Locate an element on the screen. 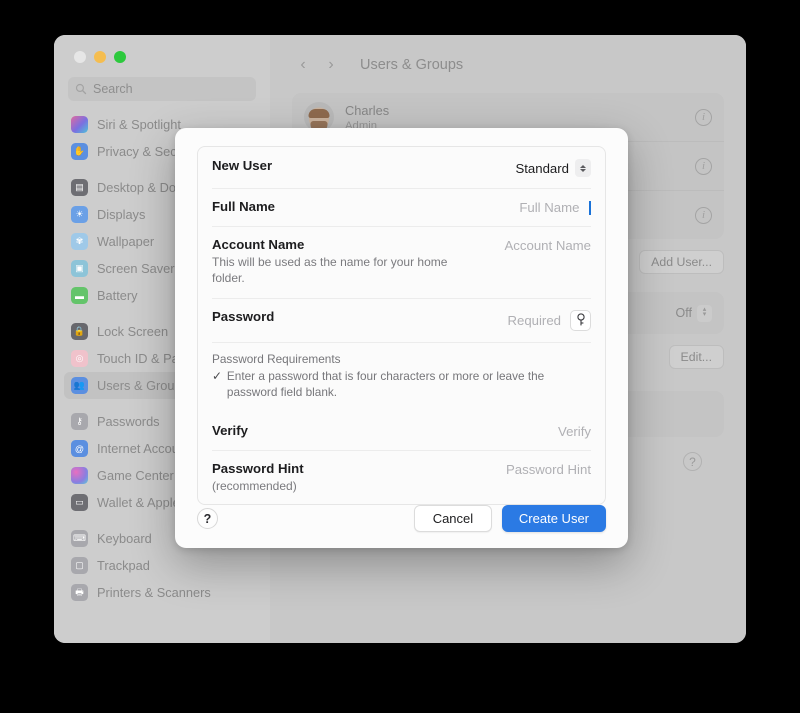 Image resolution: width=800 pixels, height=713 pixels. user-name: Charles is located at coordinates (367, 110).